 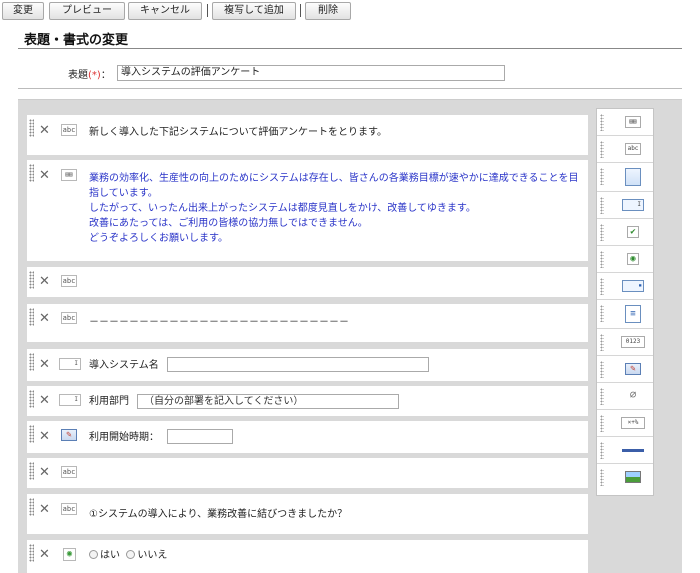 I want to click on palette-item-attachment: ⌀, so click(x=625, y=396).